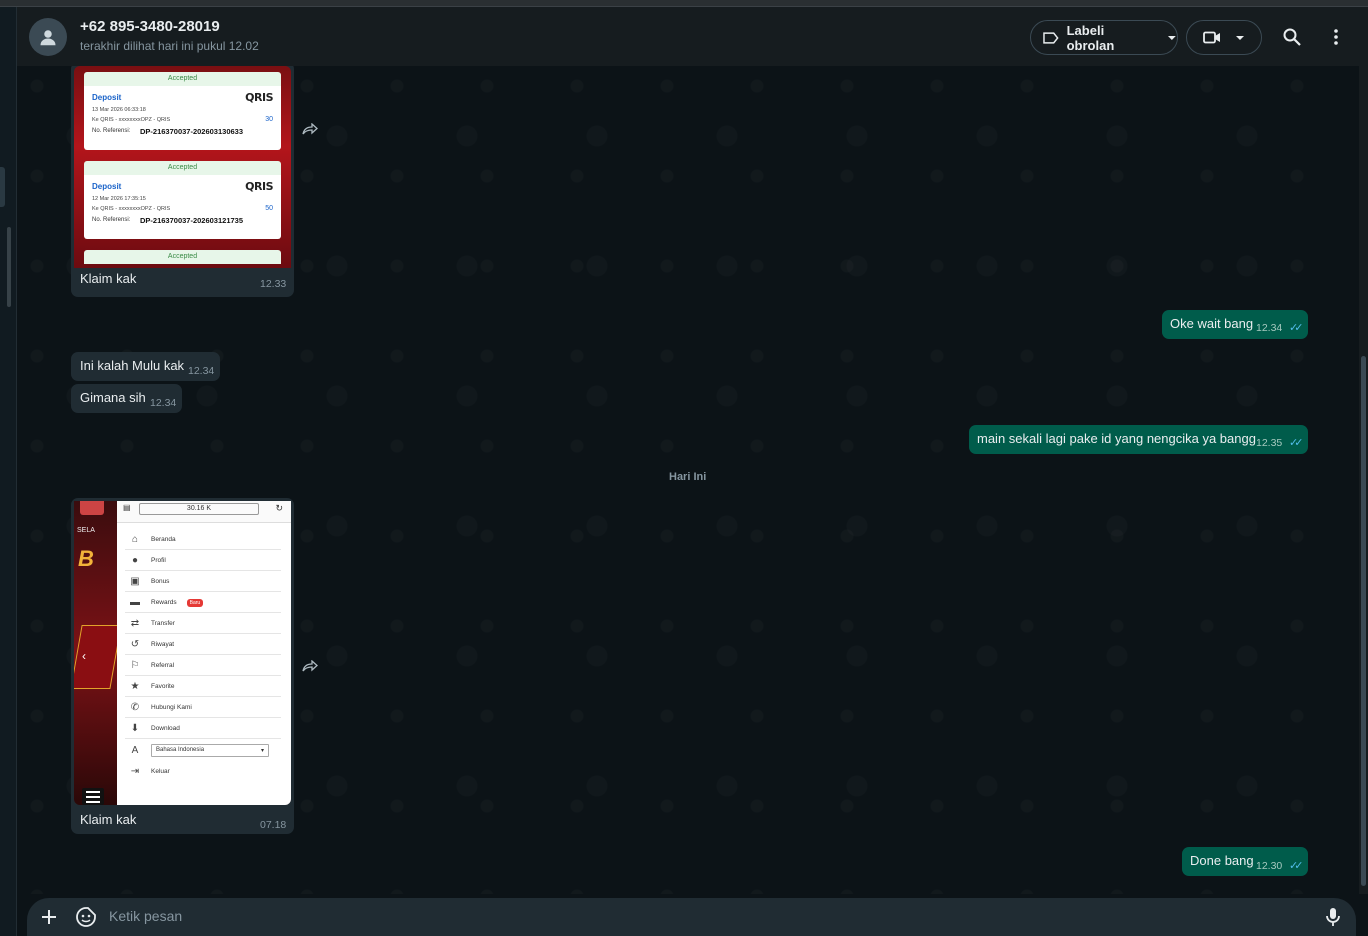  What do you see at coordinates (1212, 323) in the screenshot?
I see `message-text: Oke wait bang` at bounding box center [1212, 323].